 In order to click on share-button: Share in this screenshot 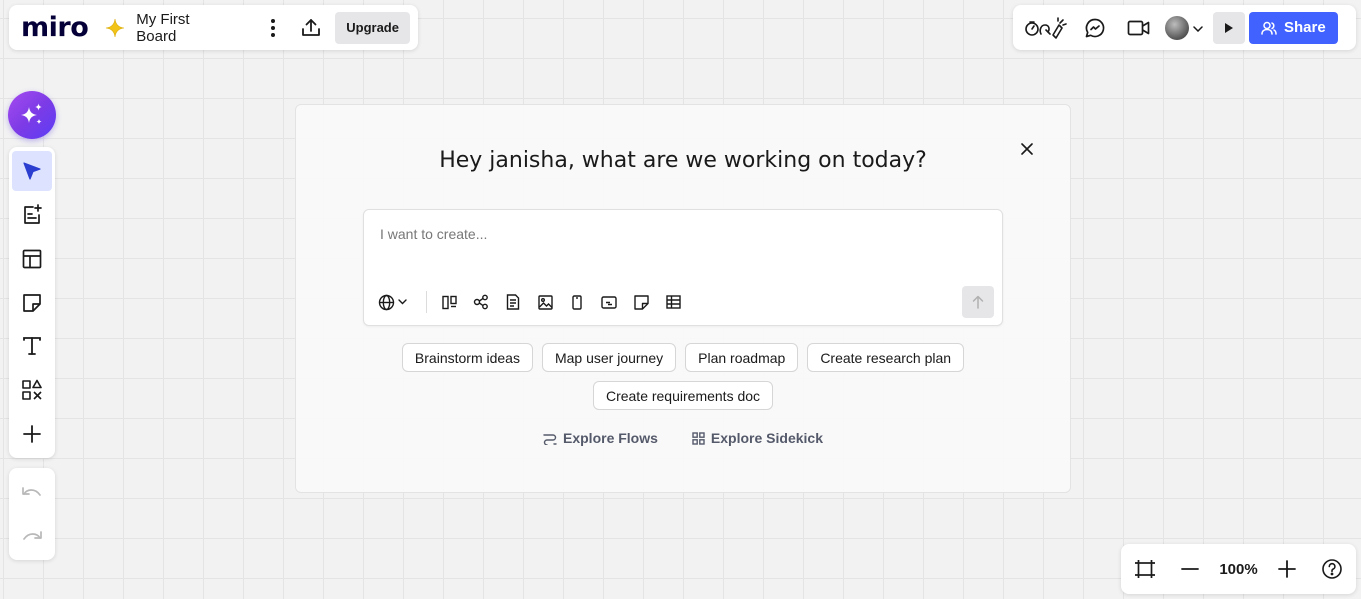, I will do `click(1293, 27)`.